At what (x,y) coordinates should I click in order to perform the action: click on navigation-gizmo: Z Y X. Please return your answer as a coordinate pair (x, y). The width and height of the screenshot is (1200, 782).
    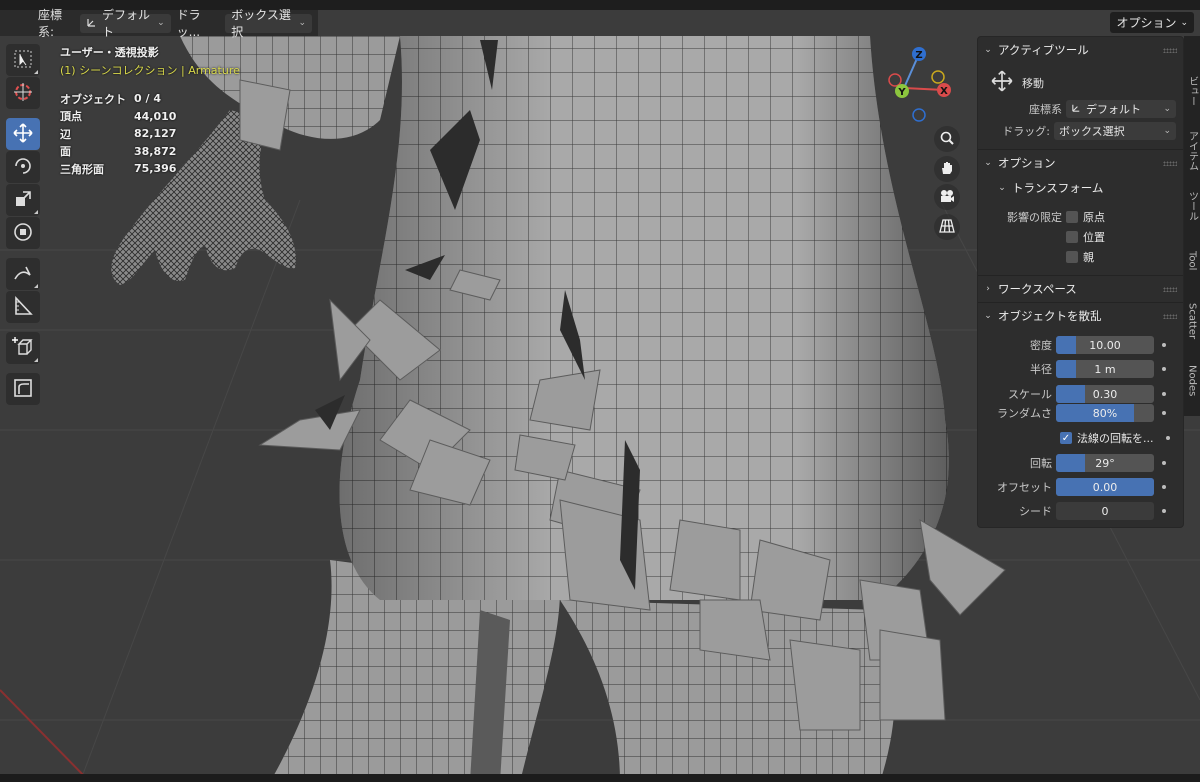
    Looking at the image, I should click on (920, 84).